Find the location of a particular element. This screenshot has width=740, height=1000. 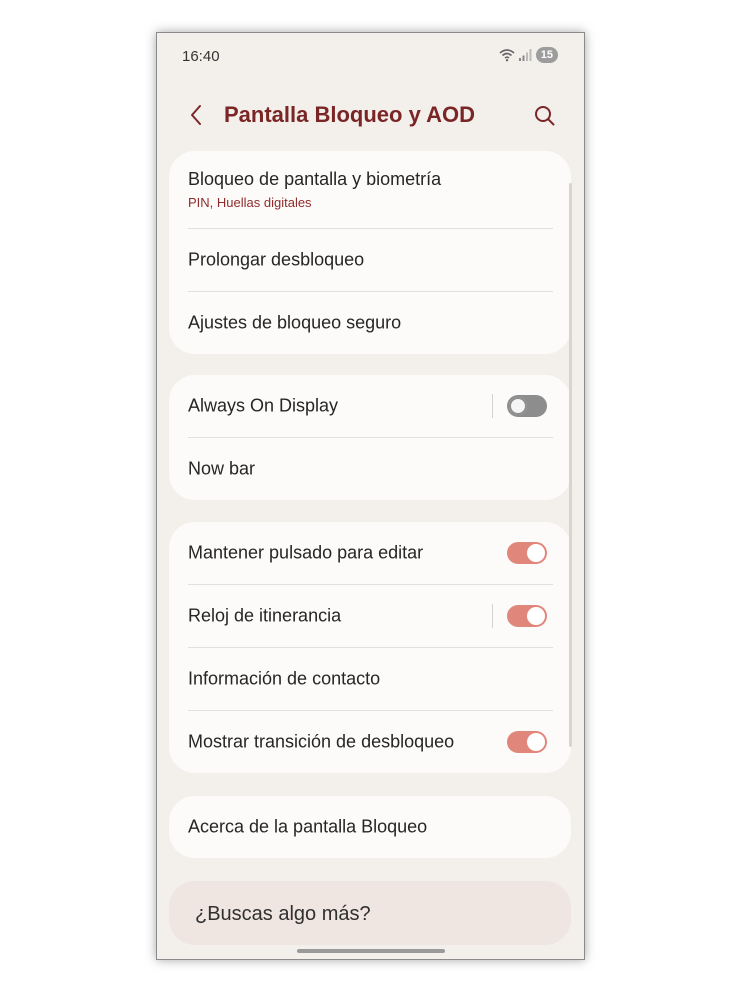

battery-level-badge: 15 is located at coordinates (546, 55).